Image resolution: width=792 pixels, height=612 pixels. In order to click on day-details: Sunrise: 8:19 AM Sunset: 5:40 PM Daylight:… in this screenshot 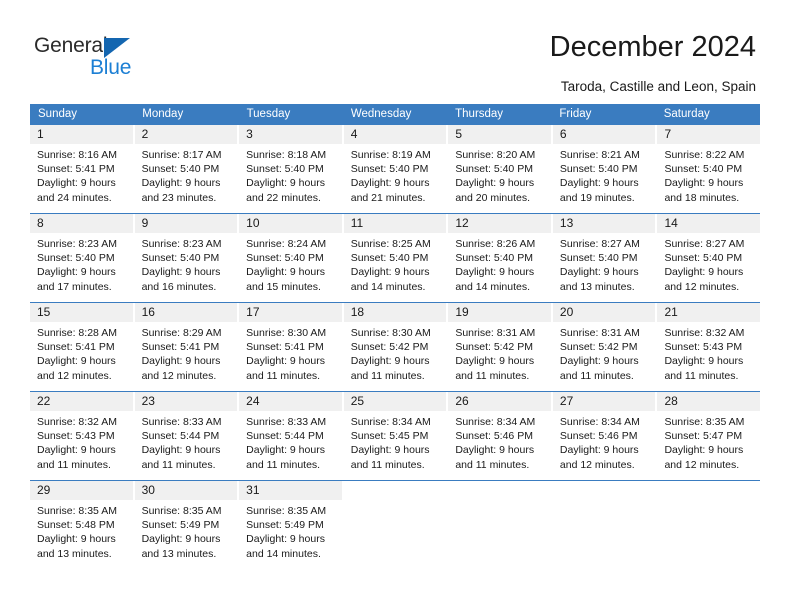, I will do `click(395, 174)`.